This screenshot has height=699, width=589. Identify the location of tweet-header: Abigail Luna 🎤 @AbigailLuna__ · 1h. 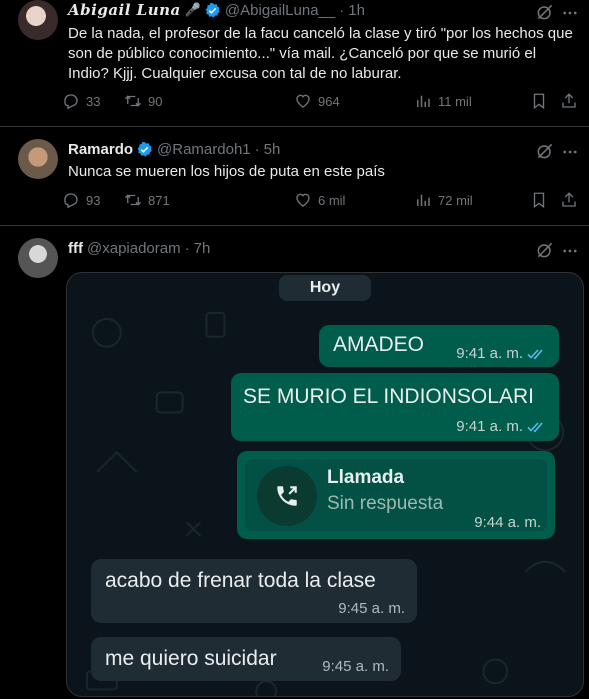
(216, 10).